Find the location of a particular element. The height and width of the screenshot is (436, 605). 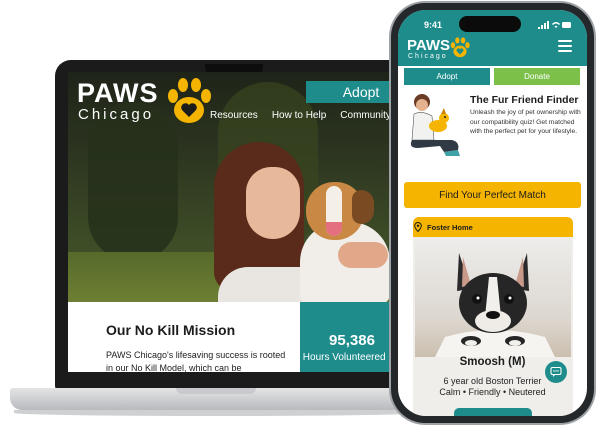

signal-icon is located at coordinates (543, 25).